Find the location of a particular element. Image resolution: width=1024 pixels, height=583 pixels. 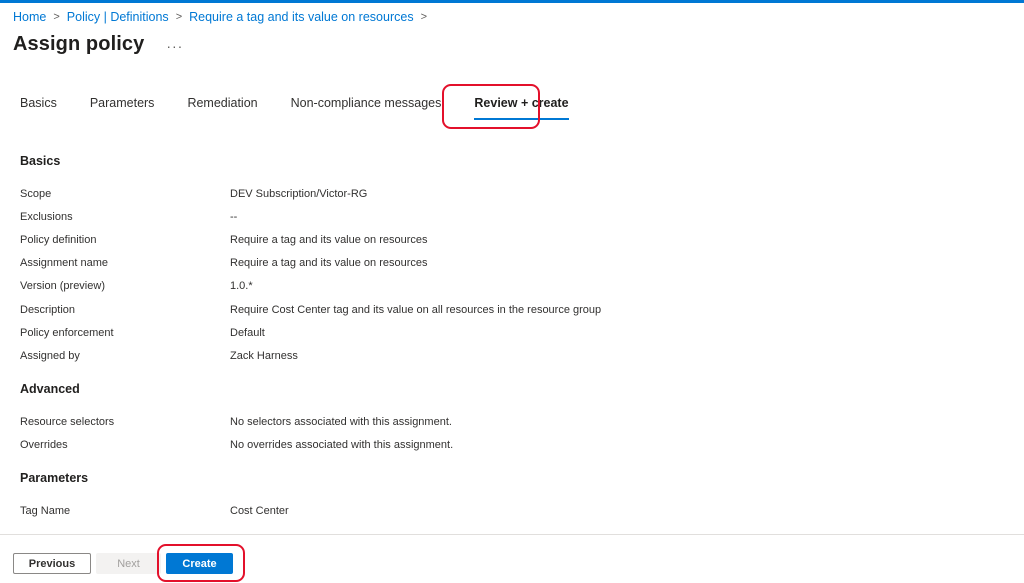

detail-label: Tag Name is located at coordinates (45, 511).